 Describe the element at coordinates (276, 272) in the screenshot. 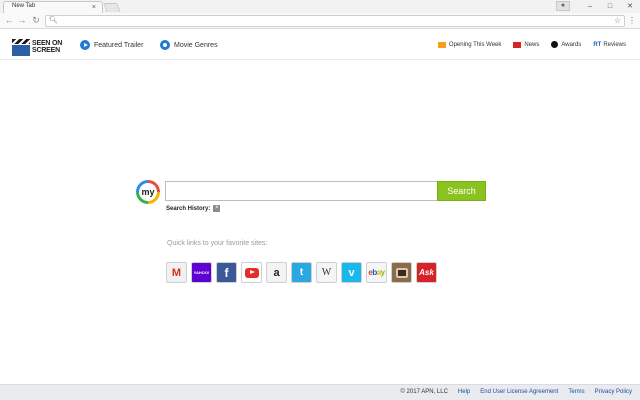

I see `amazon-icon: a` at that location.